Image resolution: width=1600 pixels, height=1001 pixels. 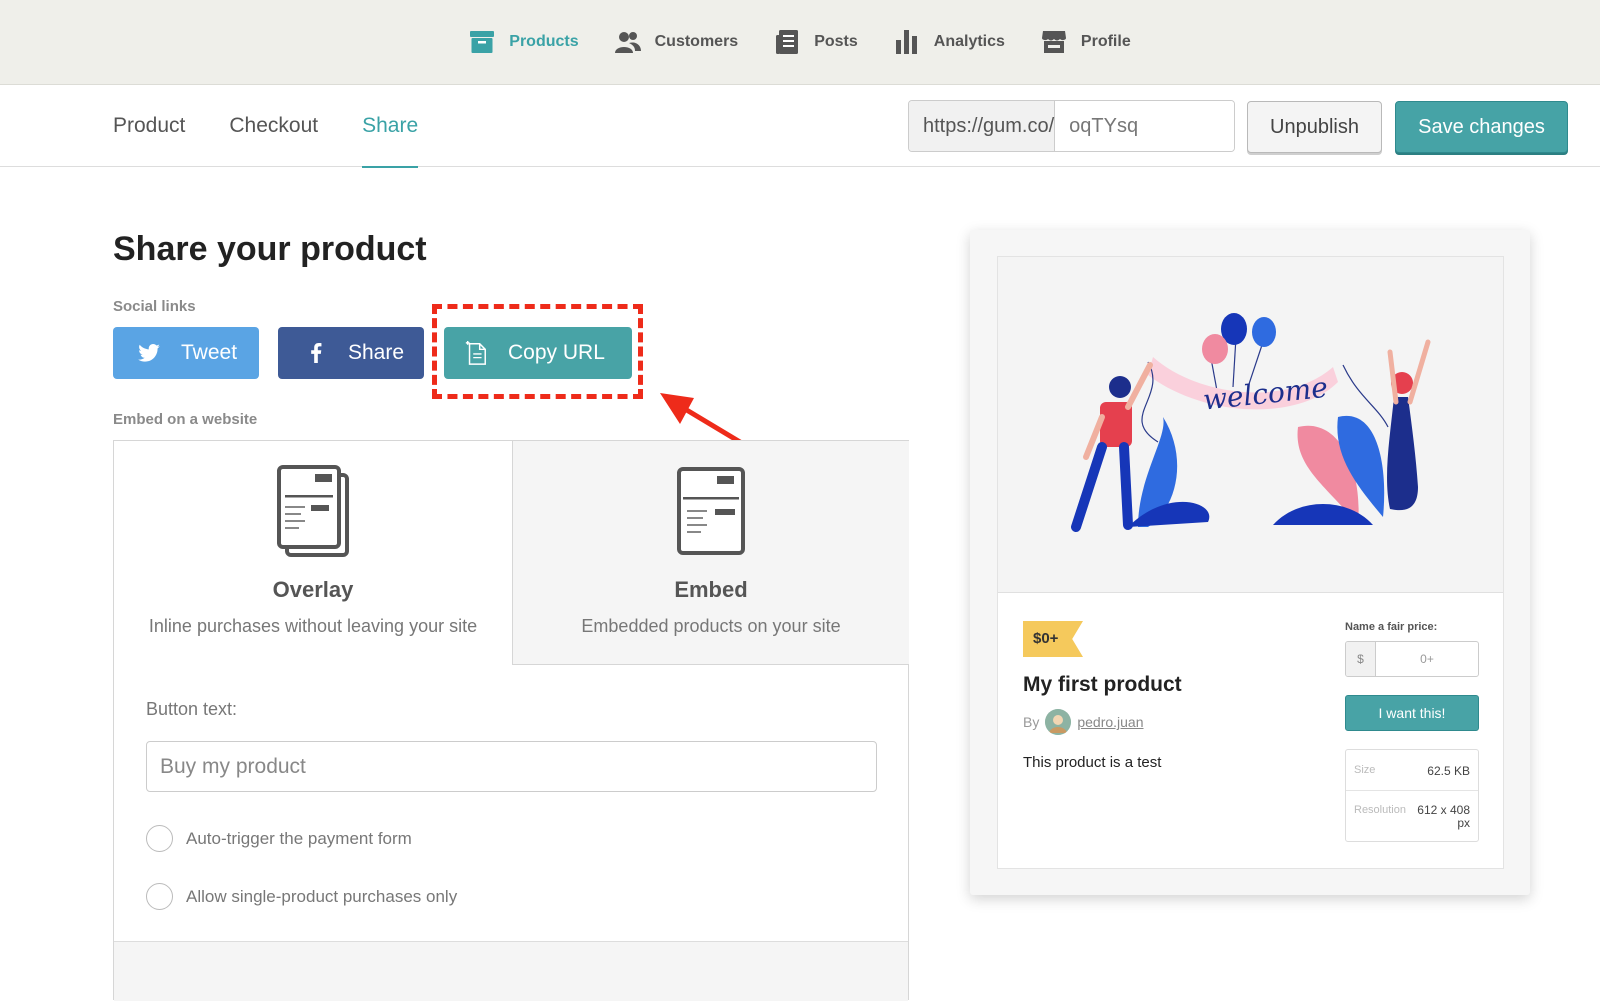 I want to click on size-key: Size, so click(x=1365, y=770).